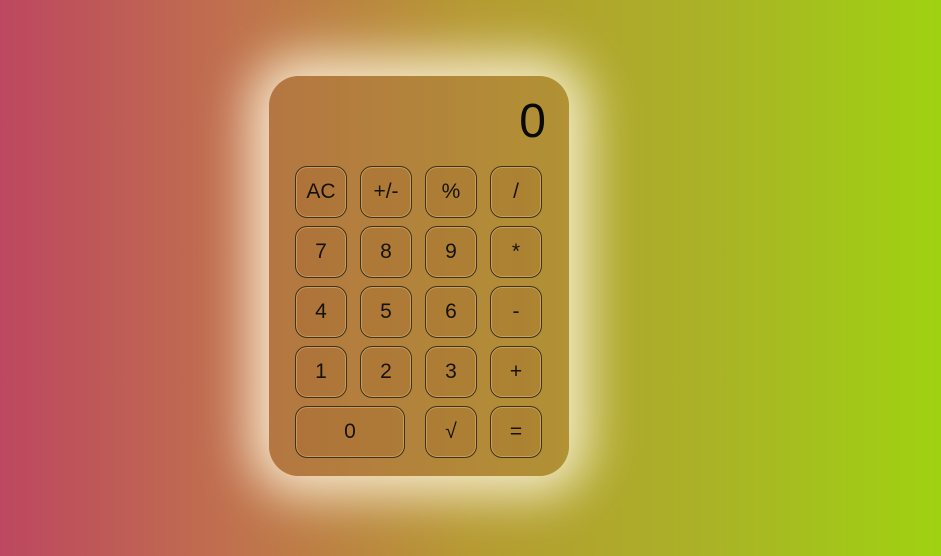  What do you see at coordinates (386, 312) in the screenshot?
I see `digit-5-button: 5` at bounding box center [386, 312].